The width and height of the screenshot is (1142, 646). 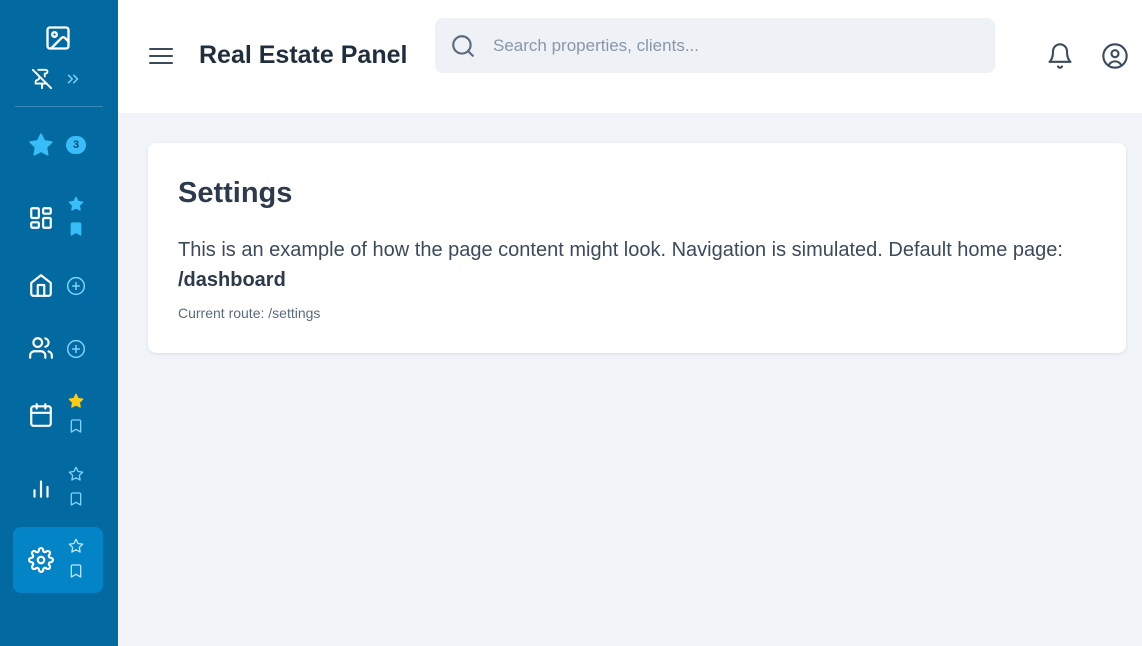 I want to click on sidebar-item-analytics, so click(x=58, y=488).